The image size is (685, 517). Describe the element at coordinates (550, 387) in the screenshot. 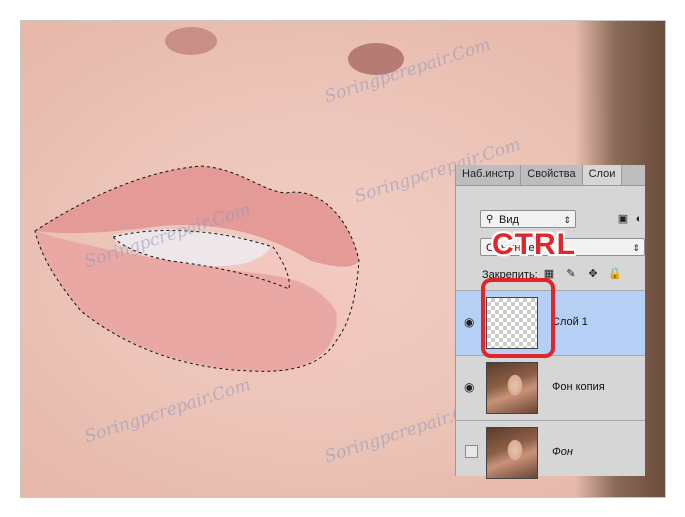

I see `layer-row-background-copy: ◉ Фон копия` at that location.